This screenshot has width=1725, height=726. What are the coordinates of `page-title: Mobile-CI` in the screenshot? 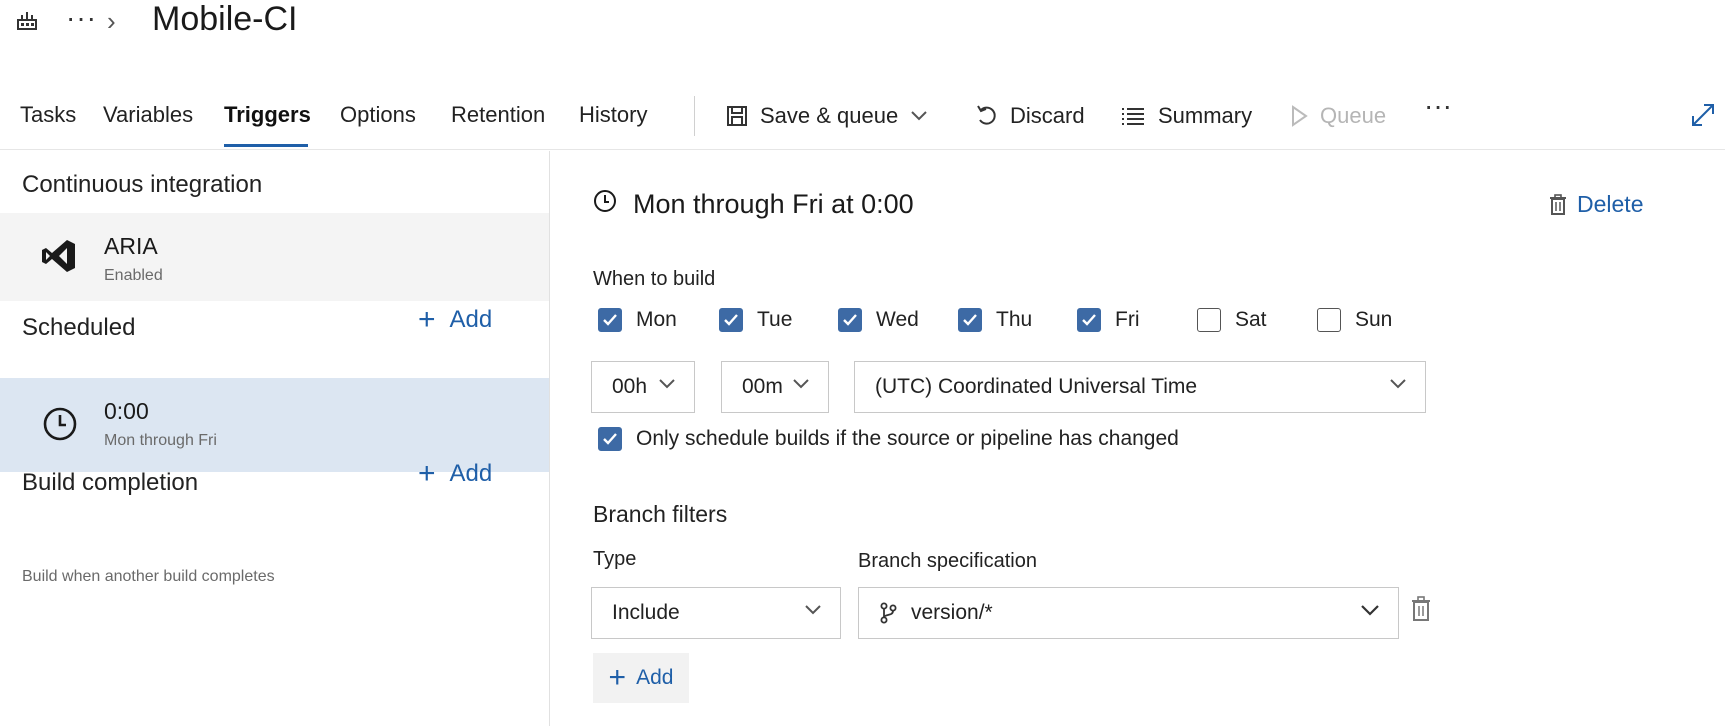 It's located at (225, 19).